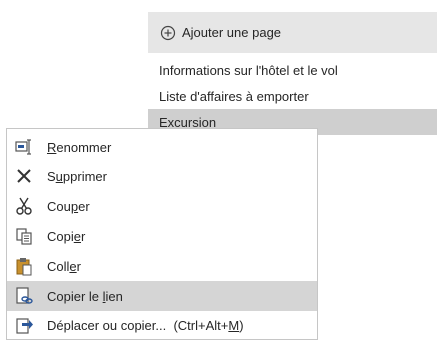 This screenshot has width=437, height=340. I want to click on menu-item-label: Coller, so click(64, 266).